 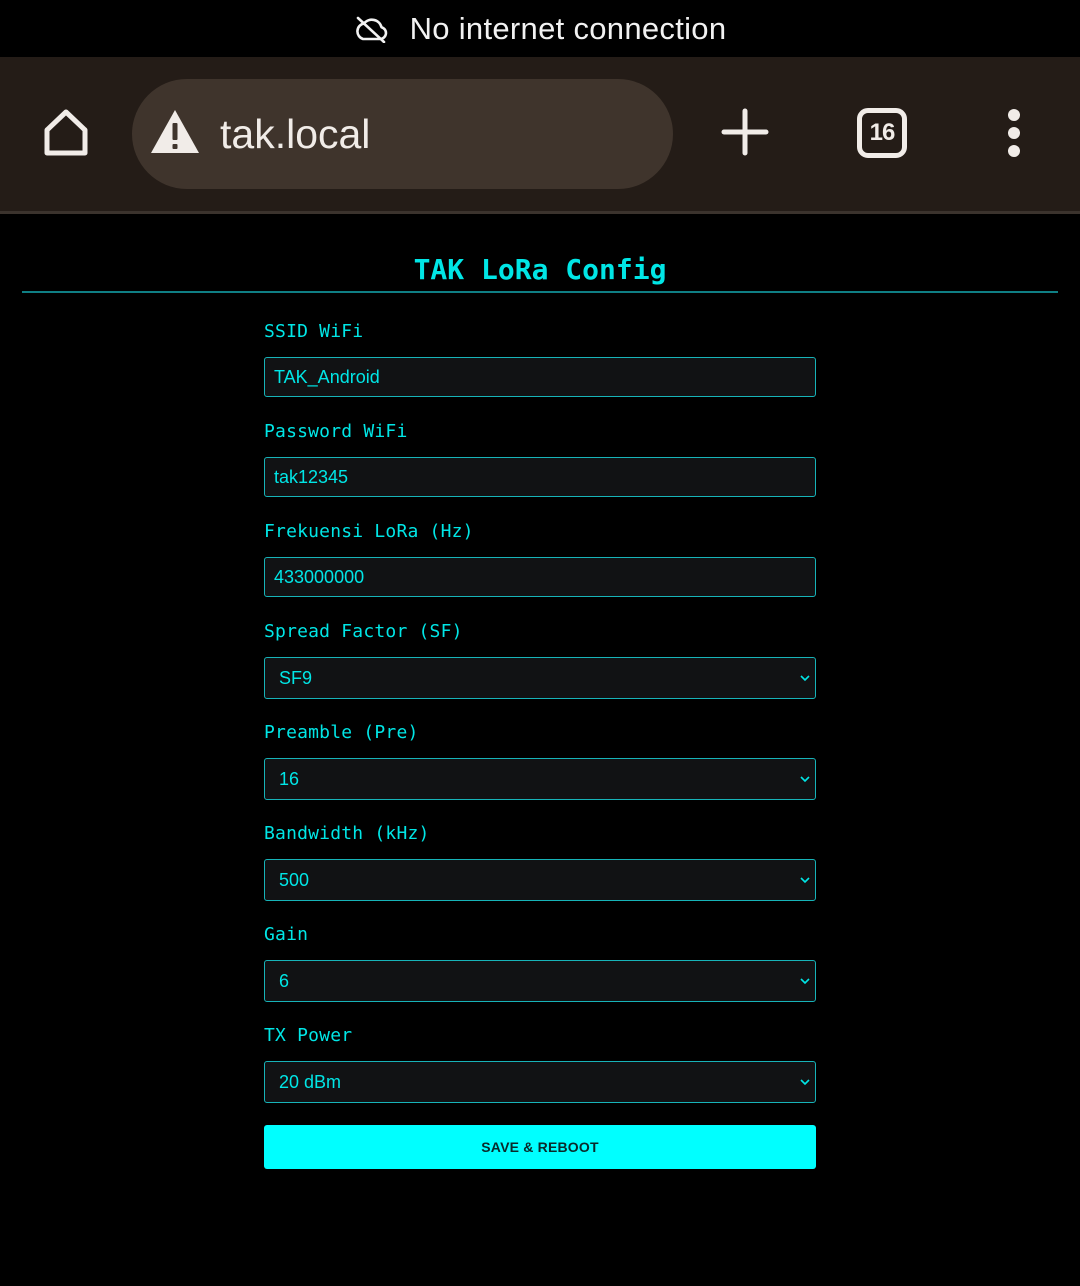 What do you see at coordinates (310, 1082) in the screenshot?
I see `tx-power-value: 20 dBm` at bounding box center [310, 1082].